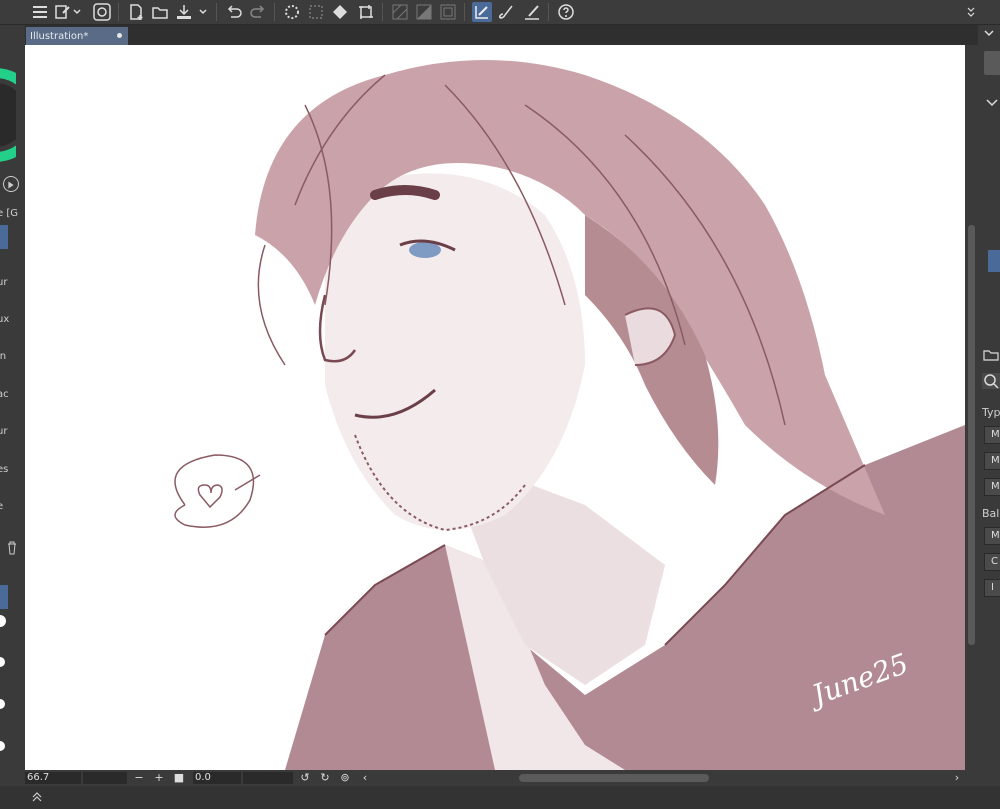 Image resolution: width=1000 pixels, height=809 pixels. Describe the element at coordinates (258, 12) in the screenshot. I see `redo-icon` at that location.